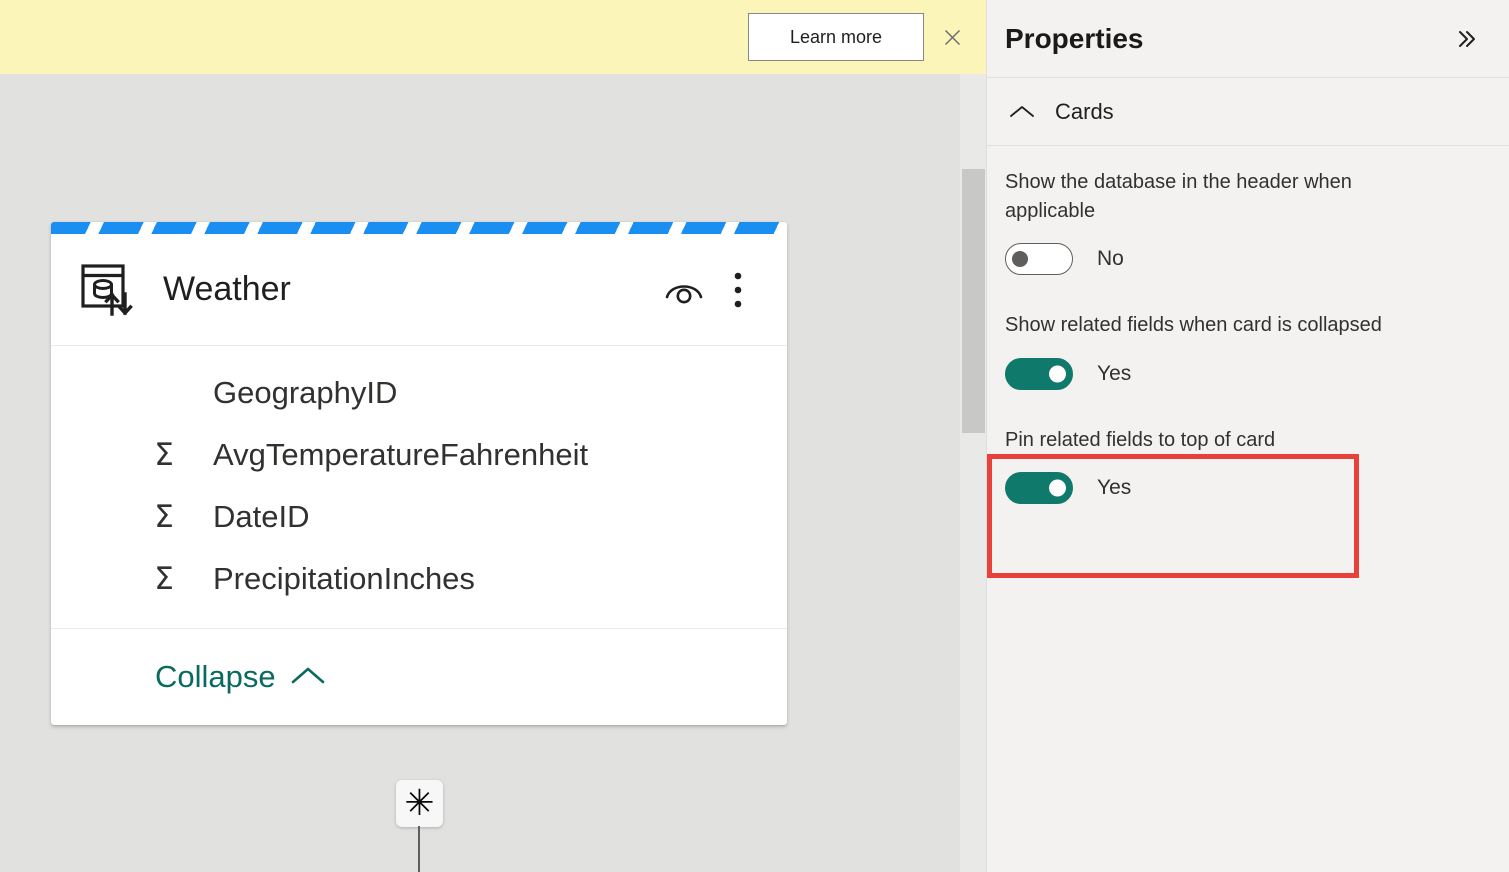 The height and width of the screenshot is (872, 1509). I want to click on card-limited-relationship-stripe, so click(419, 228).